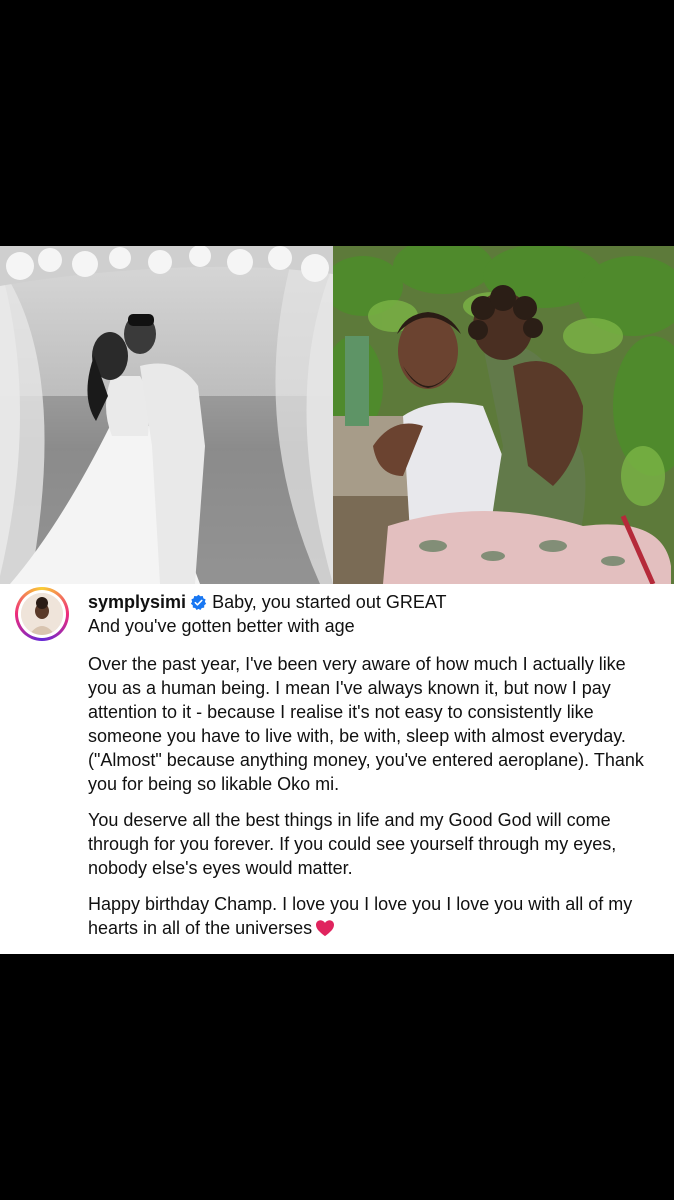  I want to click on avatar, so click(42, 614).